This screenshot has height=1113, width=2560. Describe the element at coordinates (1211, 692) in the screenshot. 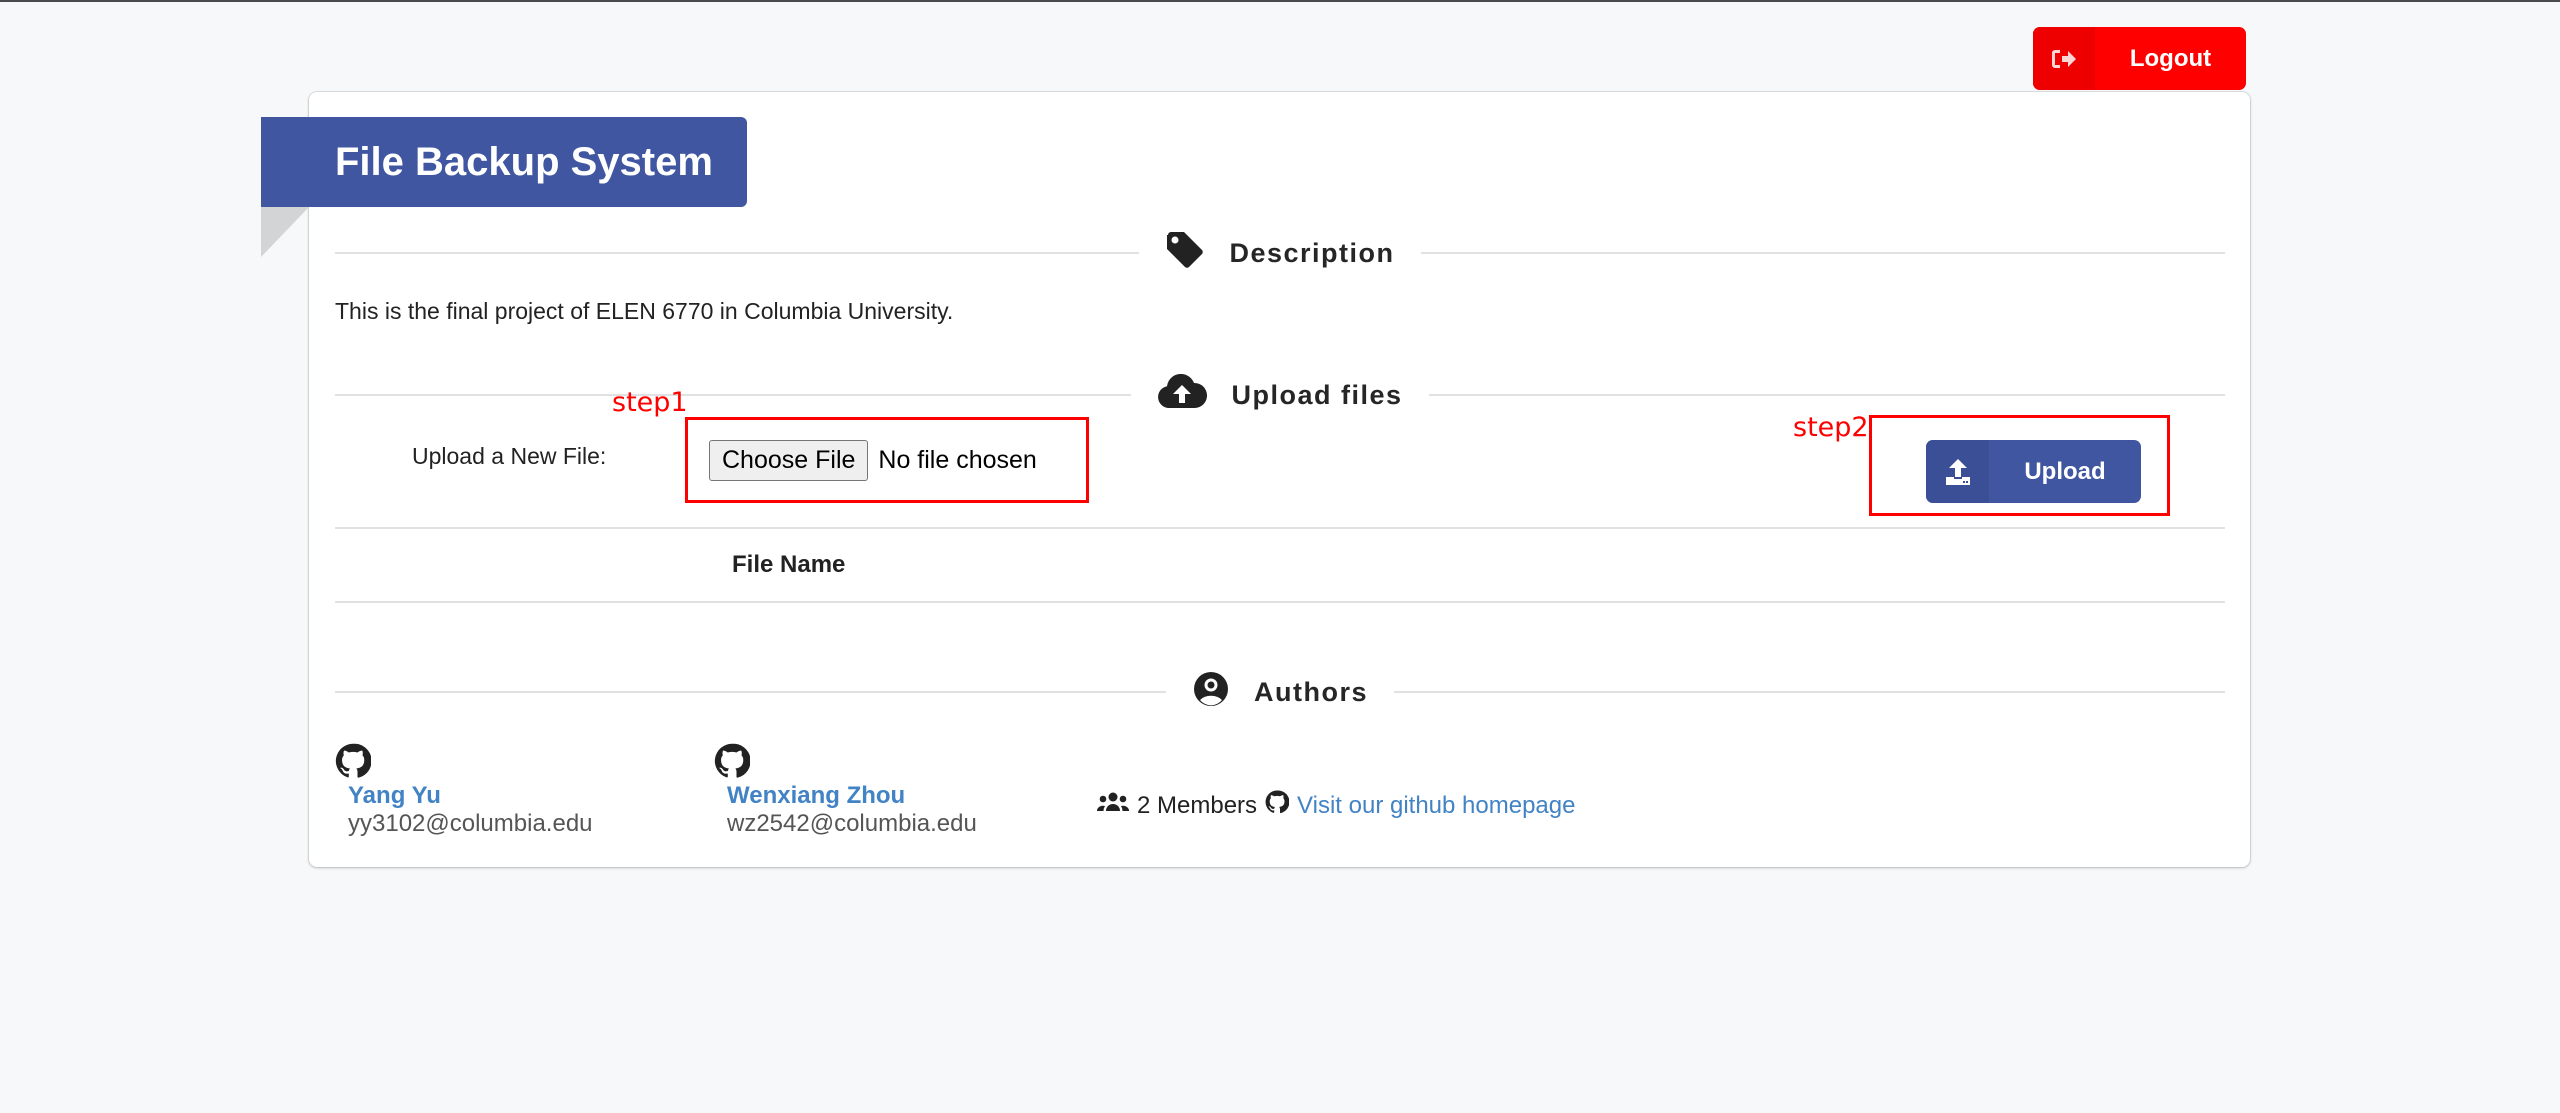

I see `user-circle-icon` at that location.